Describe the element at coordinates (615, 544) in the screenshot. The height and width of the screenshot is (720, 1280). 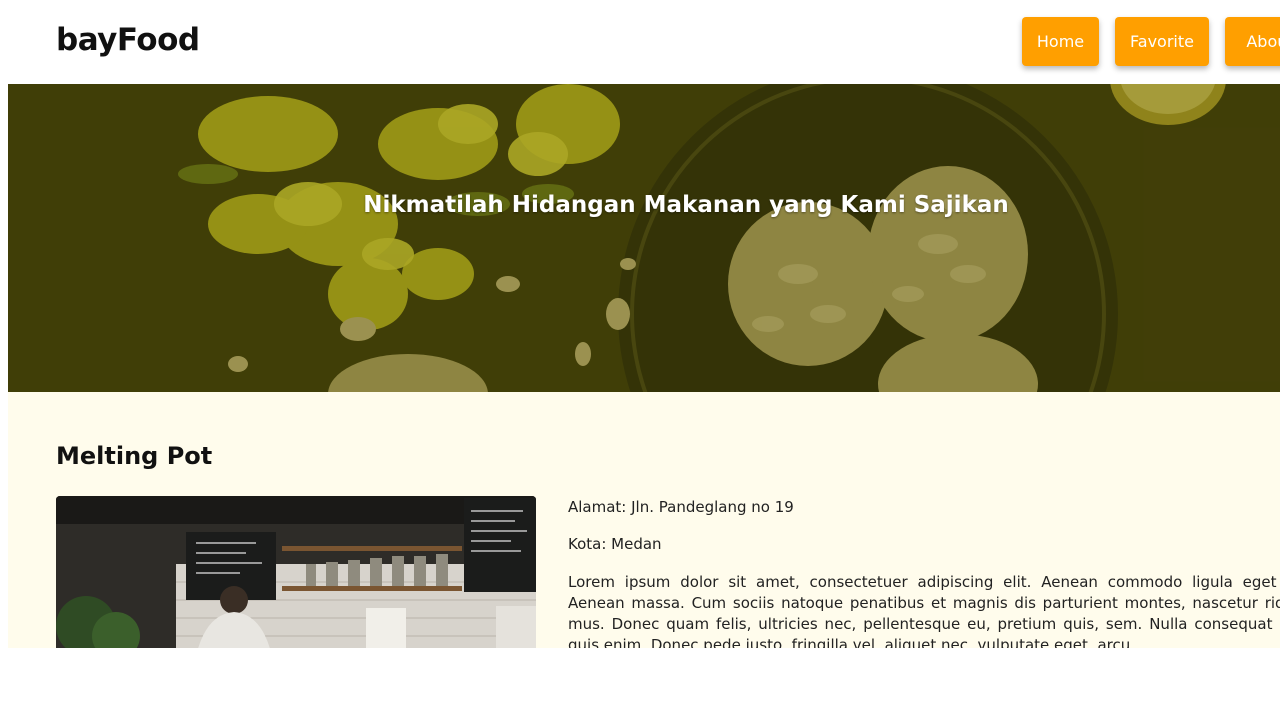
I see `restaurant-city: Kota: Medan` at that location.